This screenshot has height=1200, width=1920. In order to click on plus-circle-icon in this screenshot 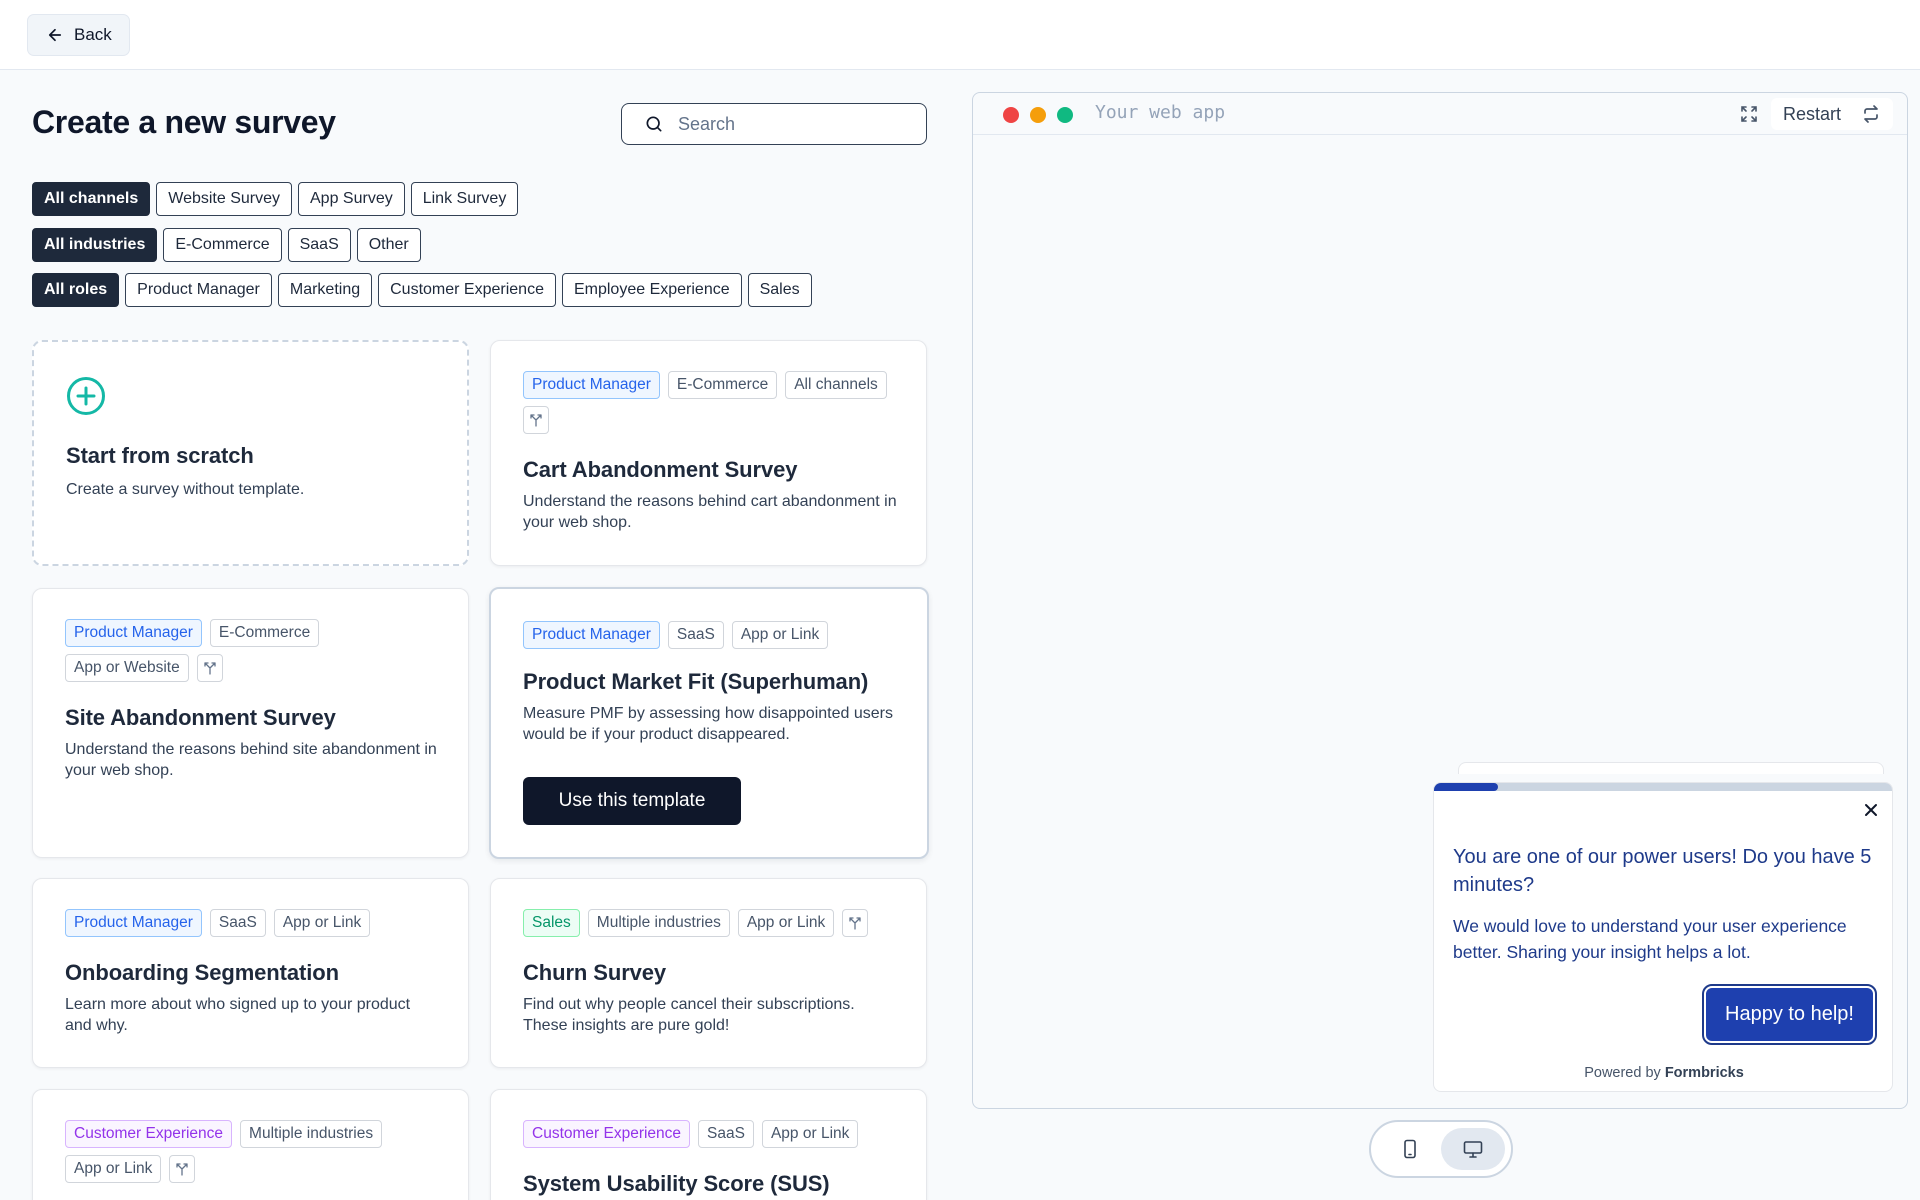, I will do `click(86, 396)`.